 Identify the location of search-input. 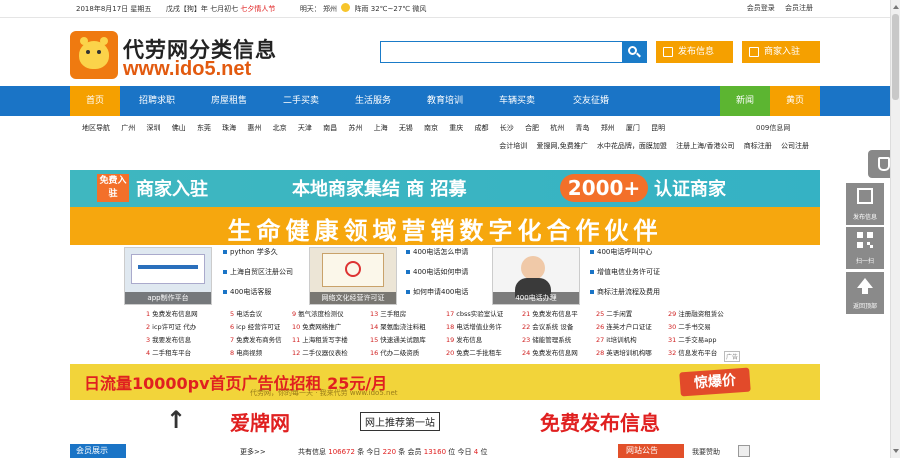
(501, 52).